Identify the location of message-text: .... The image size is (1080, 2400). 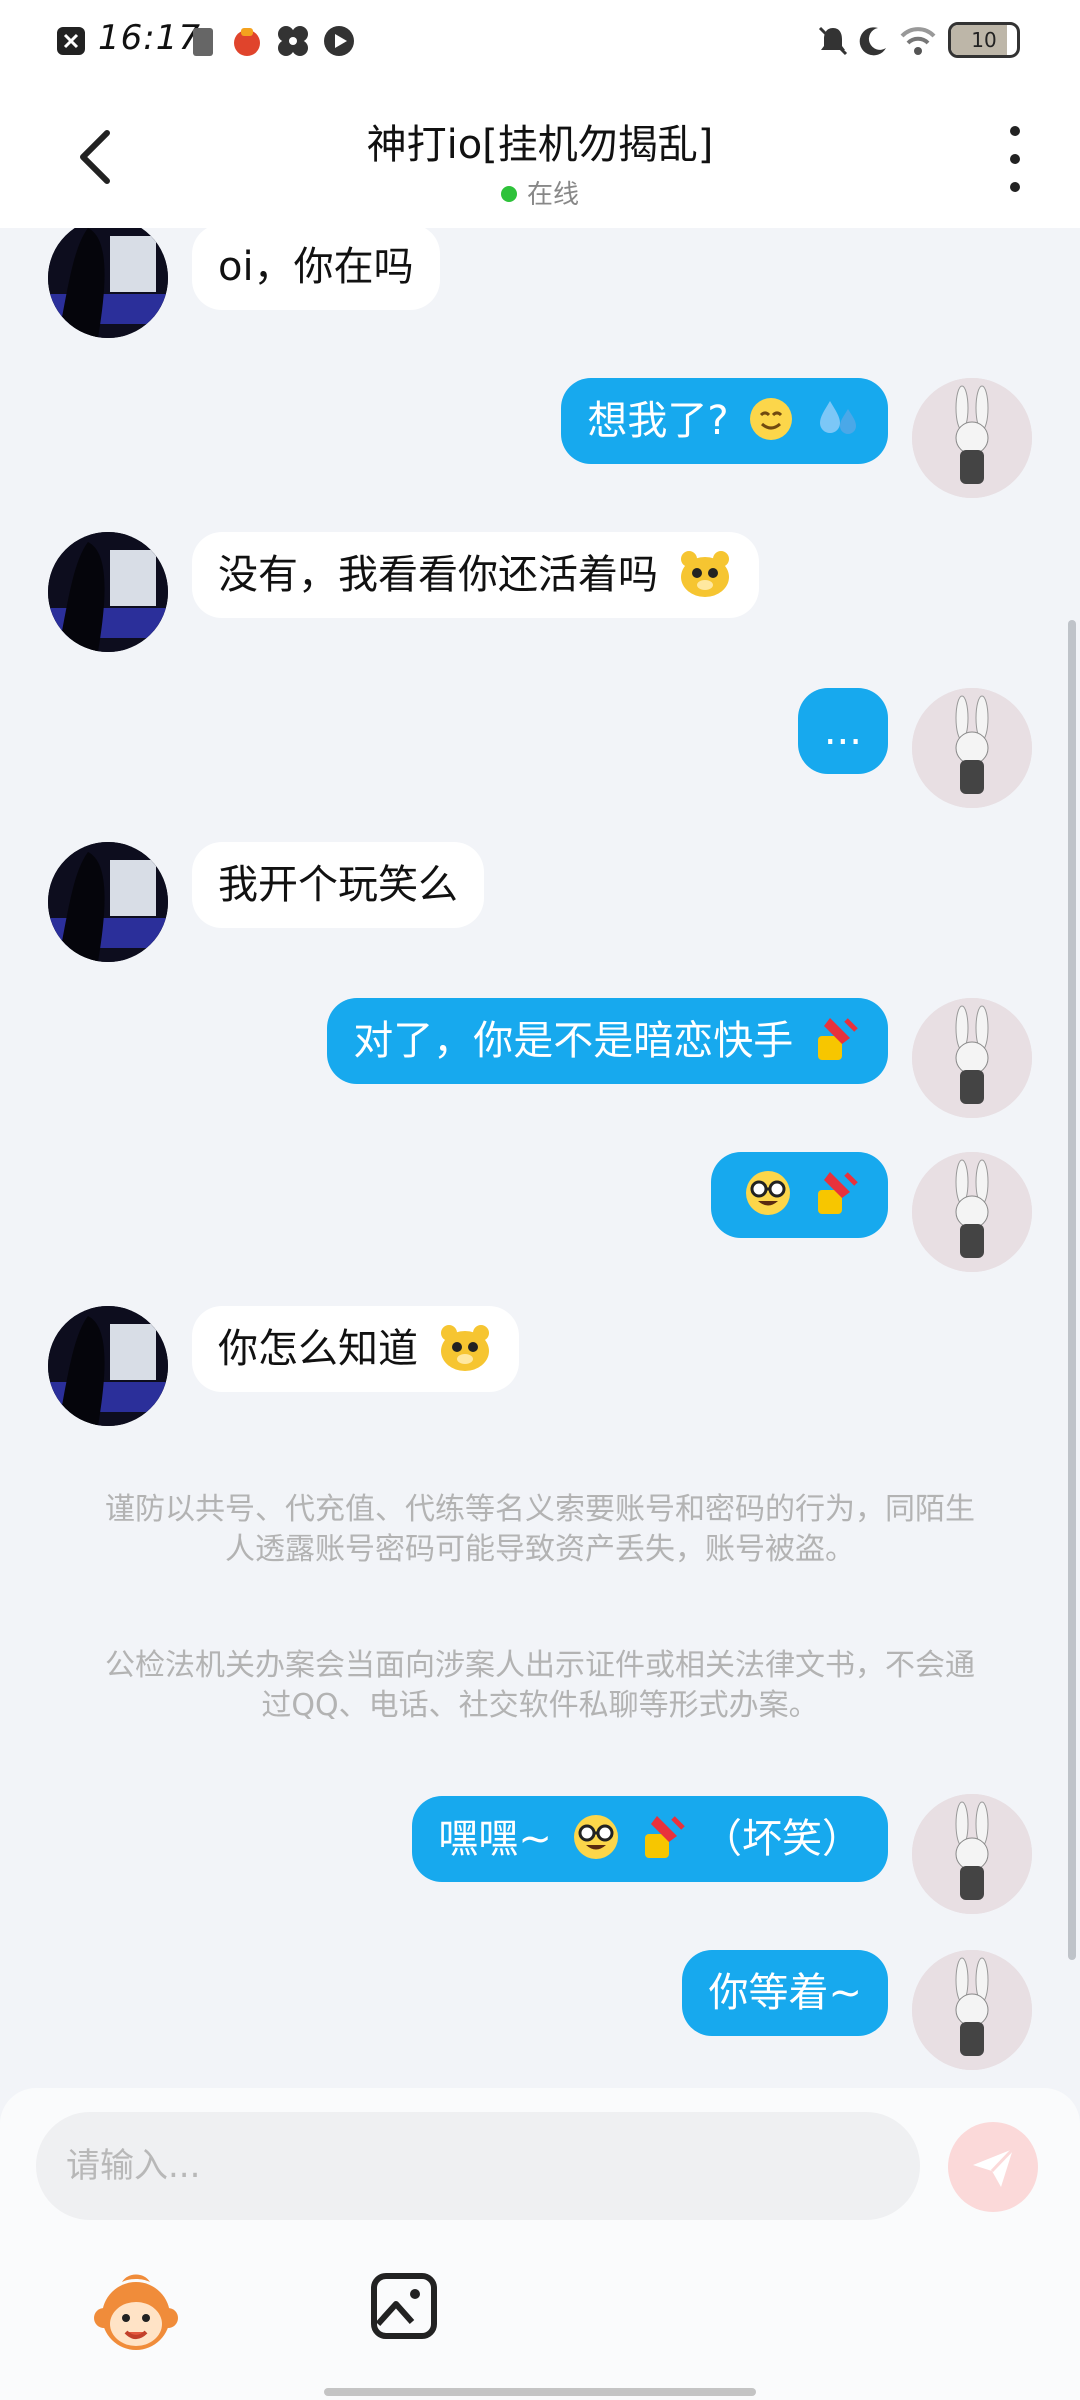
(842, 731).